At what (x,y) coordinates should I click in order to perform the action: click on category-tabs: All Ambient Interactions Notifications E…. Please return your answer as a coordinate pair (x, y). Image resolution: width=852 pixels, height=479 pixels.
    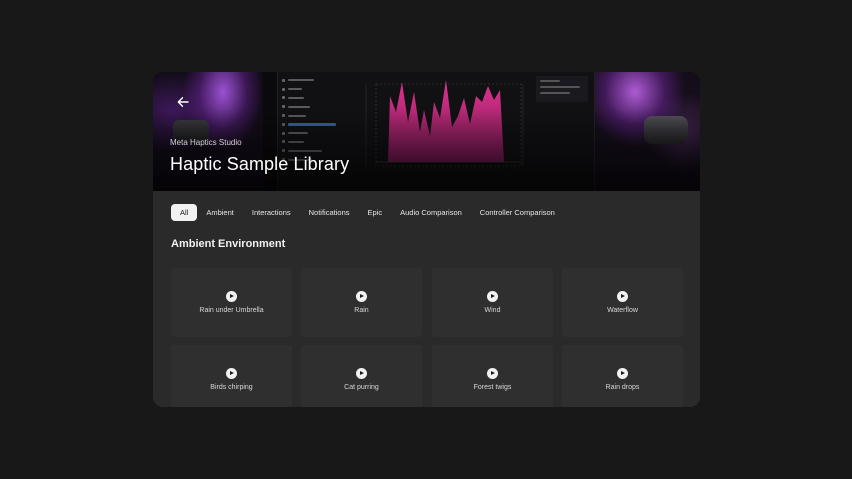
    Looking at the image, I should click on (367, 212).